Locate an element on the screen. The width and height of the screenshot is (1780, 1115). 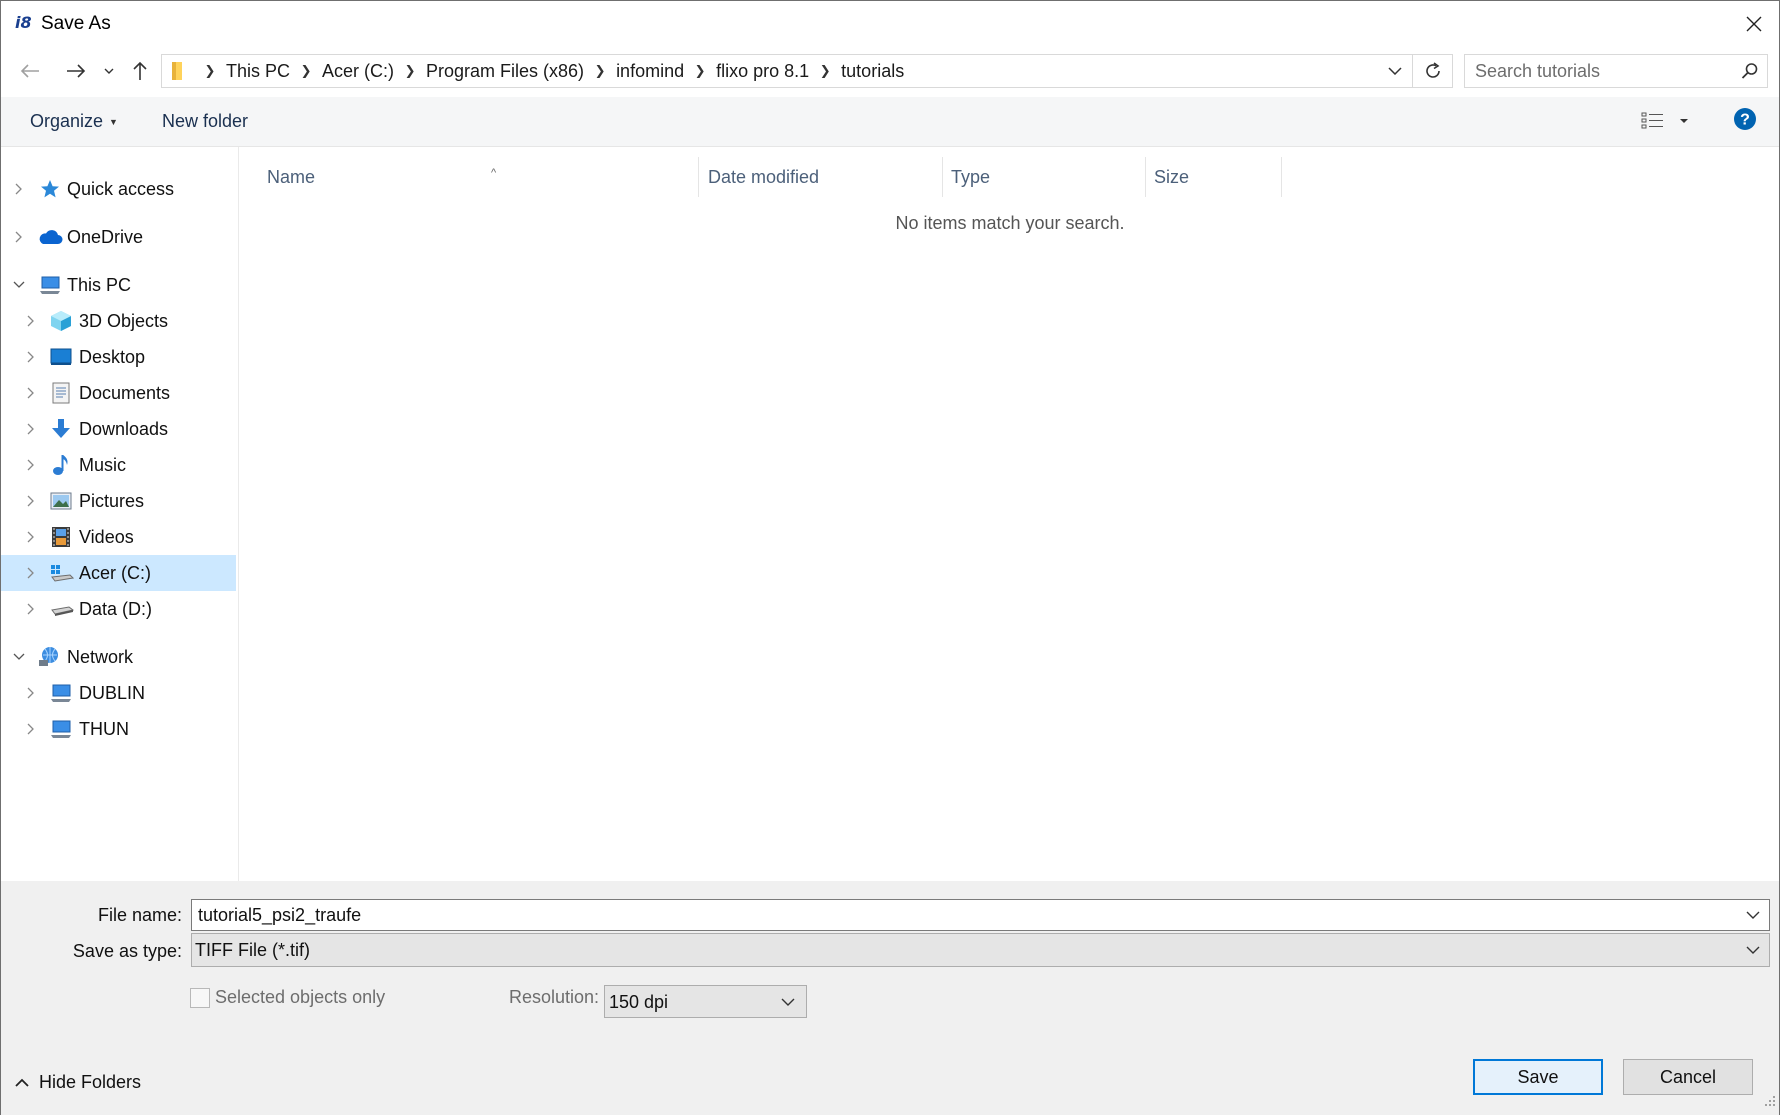
selected-objects-only-checkbox is located at coordinates (200, 998).